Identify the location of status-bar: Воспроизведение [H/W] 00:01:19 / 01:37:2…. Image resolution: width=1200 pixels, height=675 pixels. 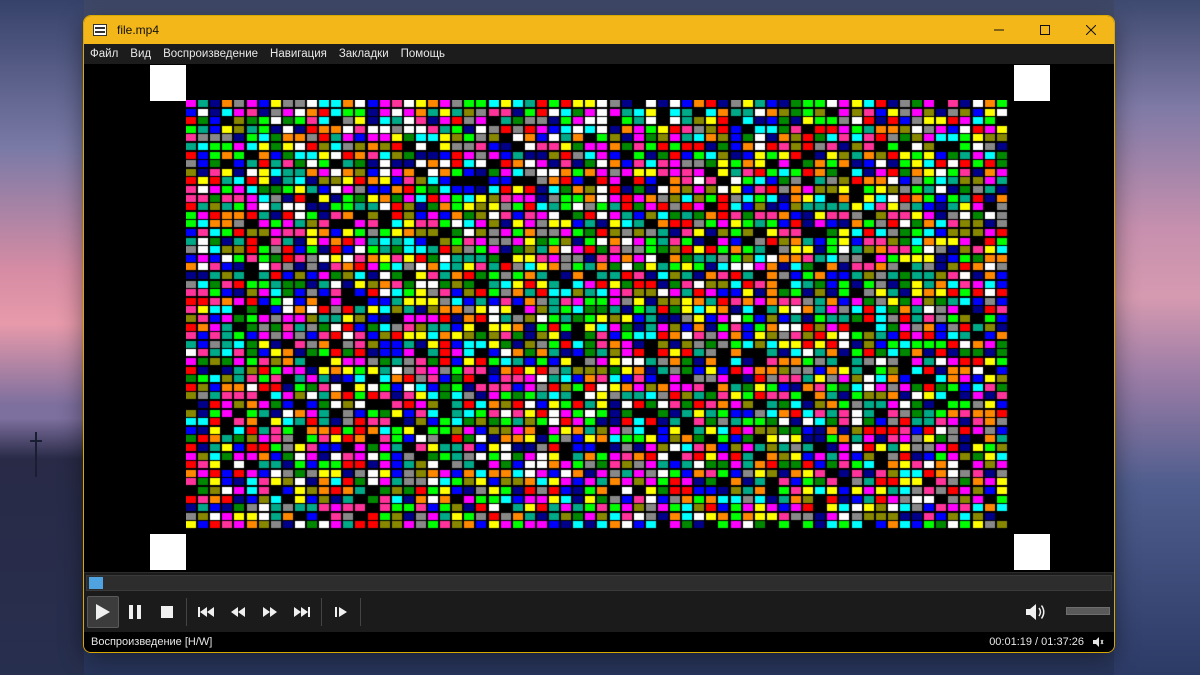
(599, 642).